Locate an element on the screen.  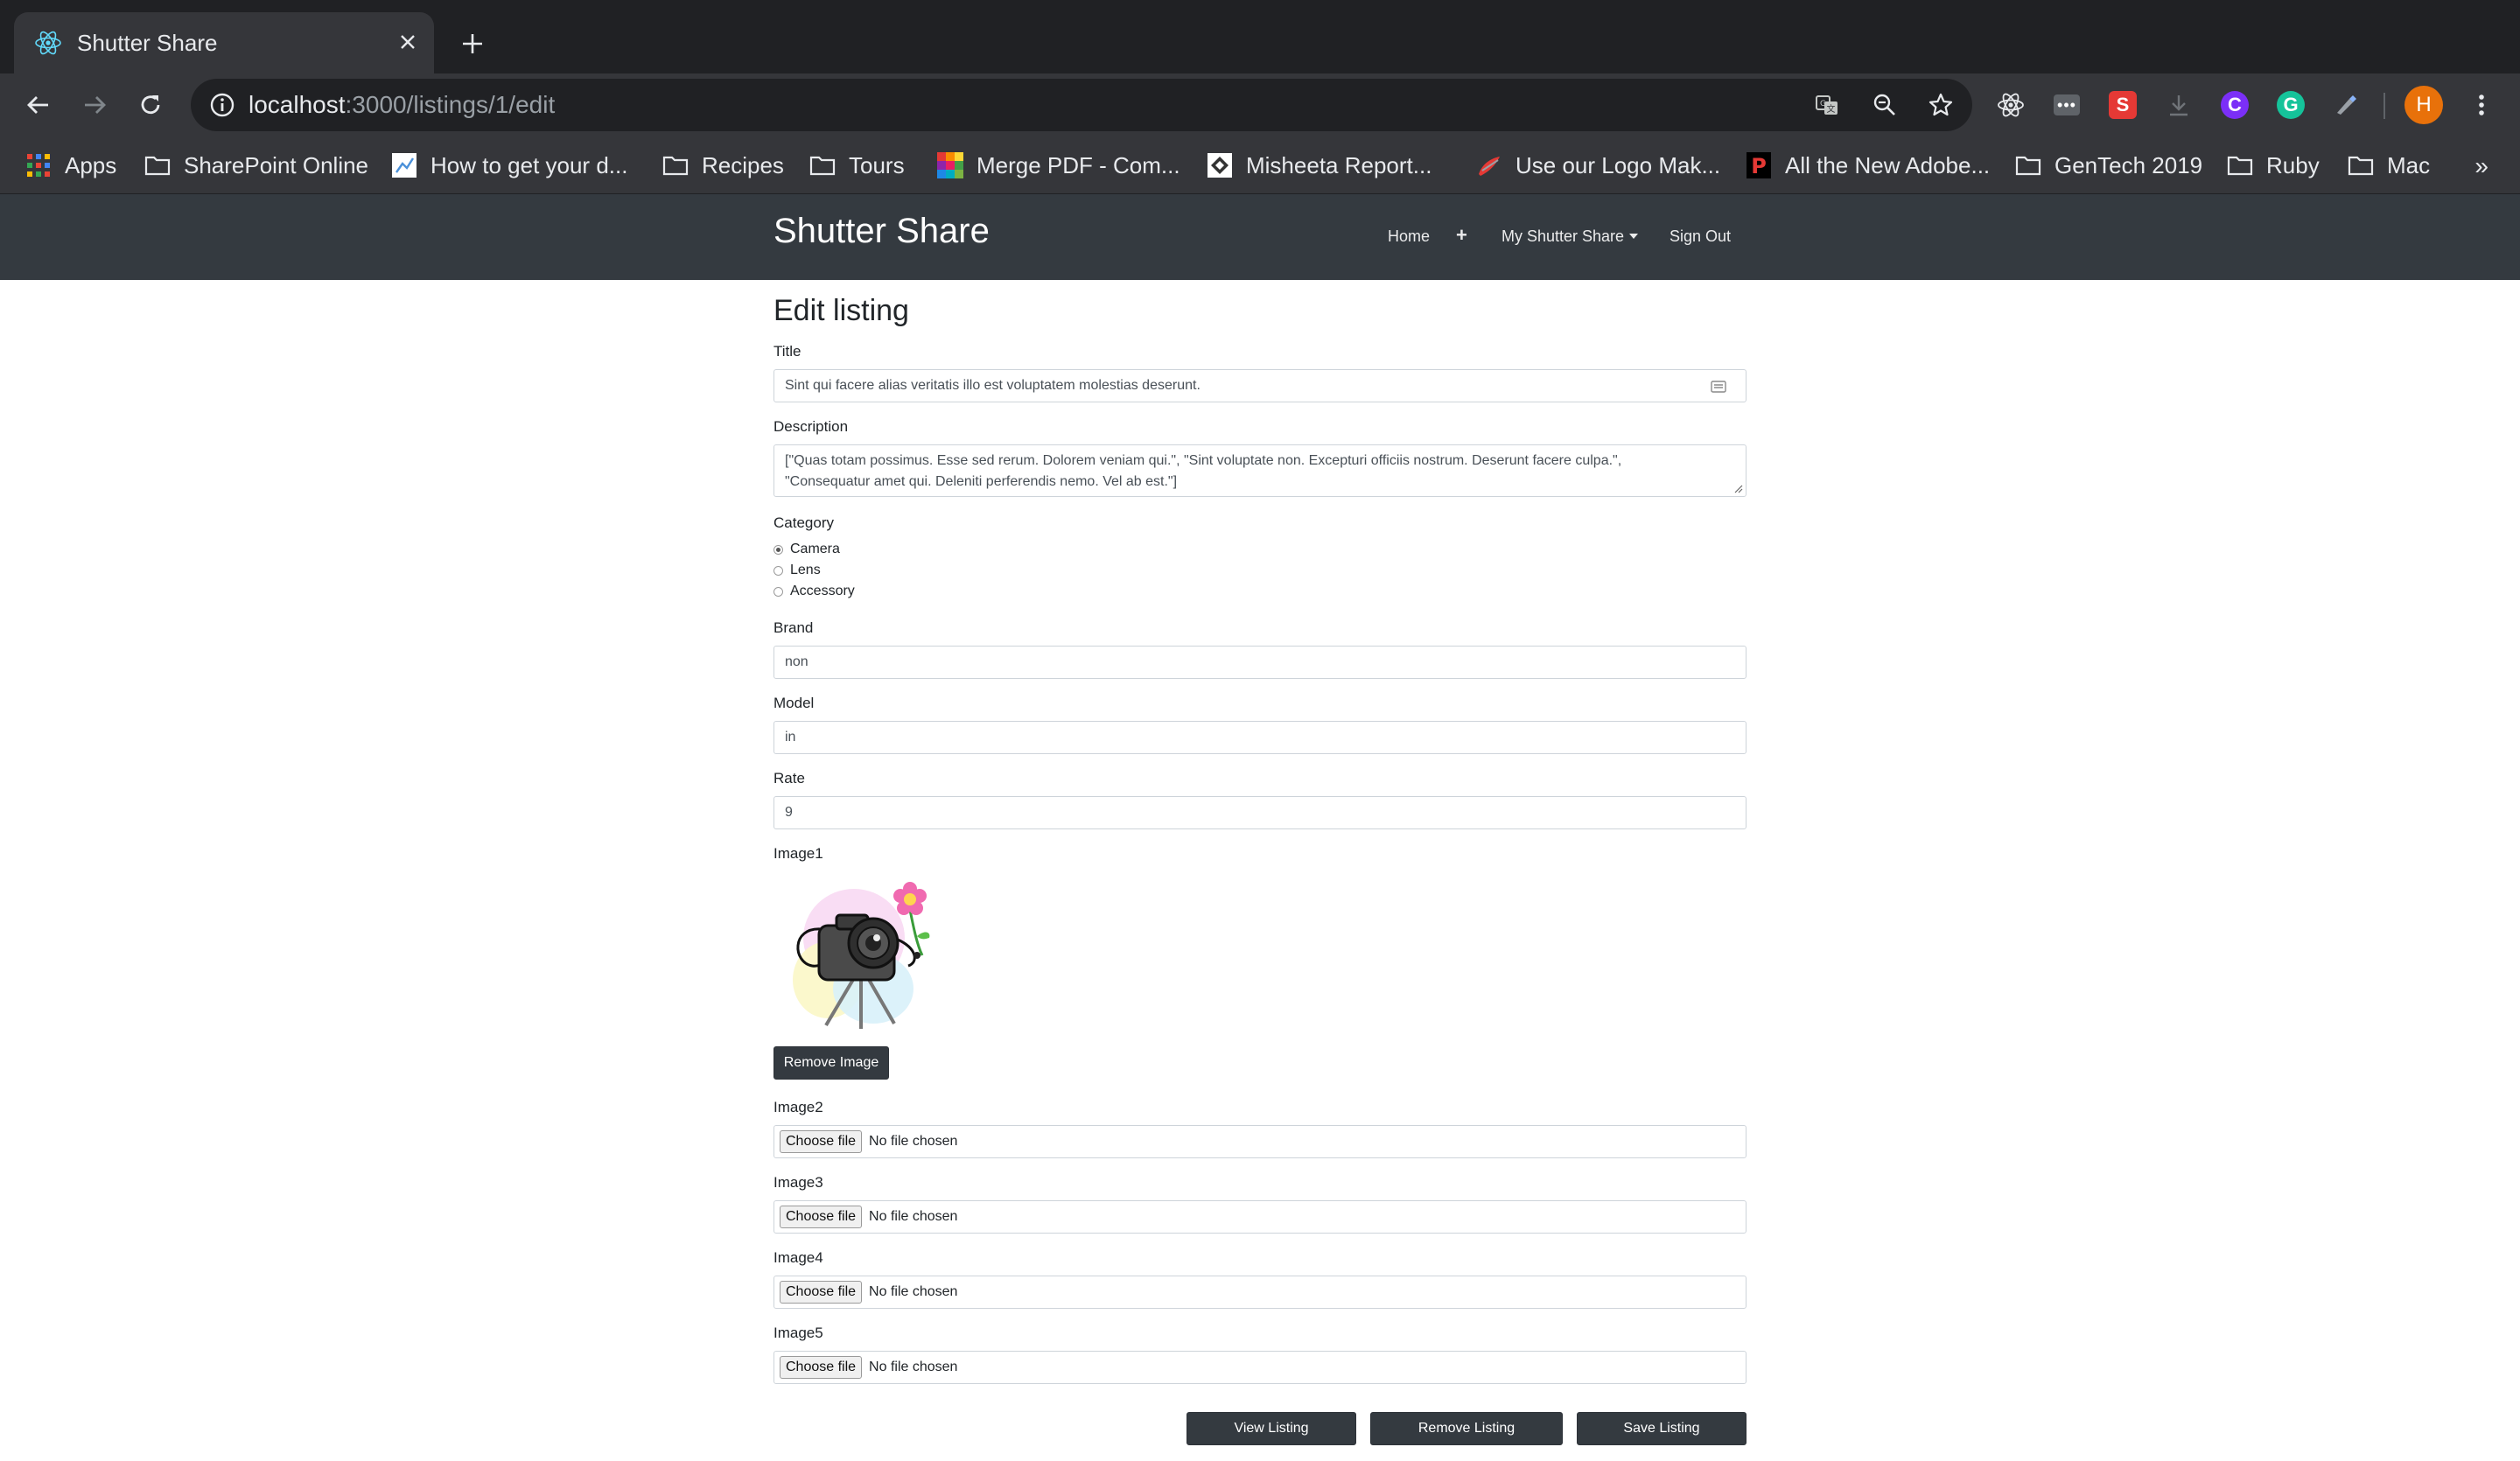
c-extension-label: C is located at coordinates (2235, 105).